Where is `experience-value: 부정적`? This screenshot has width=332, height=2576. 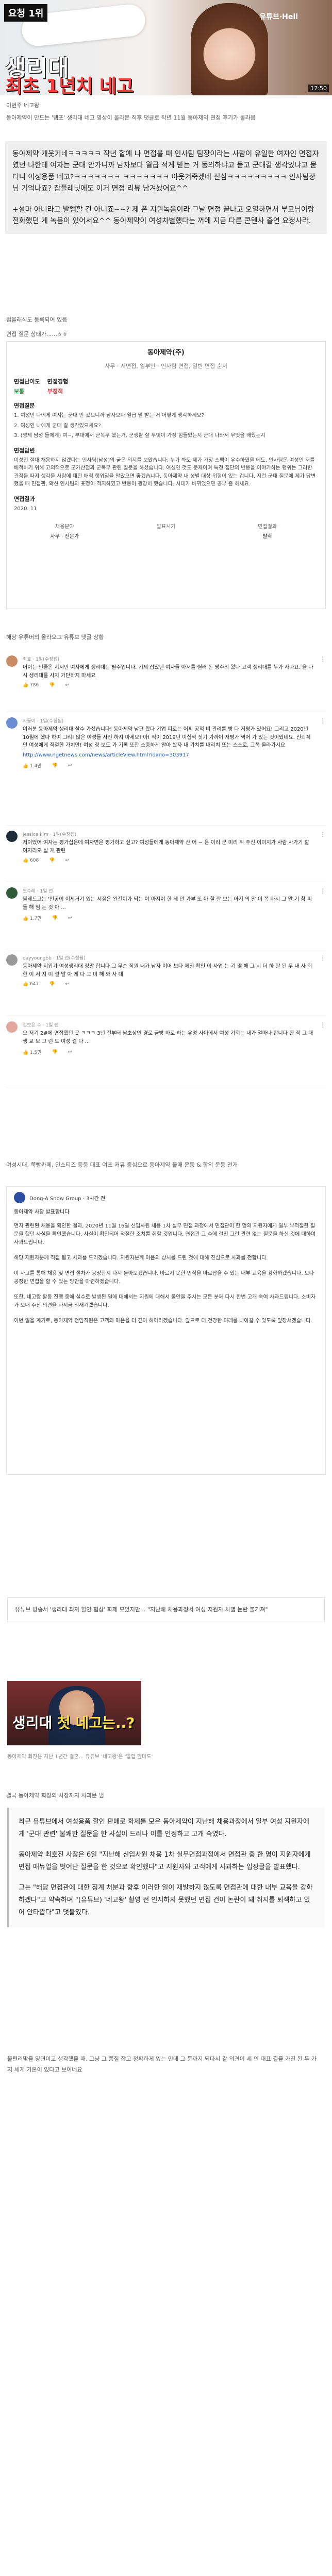
experience-value: 부정적 is located at coordinates (55, 391).